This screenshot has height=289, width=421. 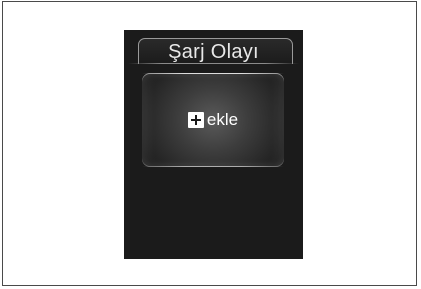 I want to click on add-button-content: ekle, so click(x=213, y=120).